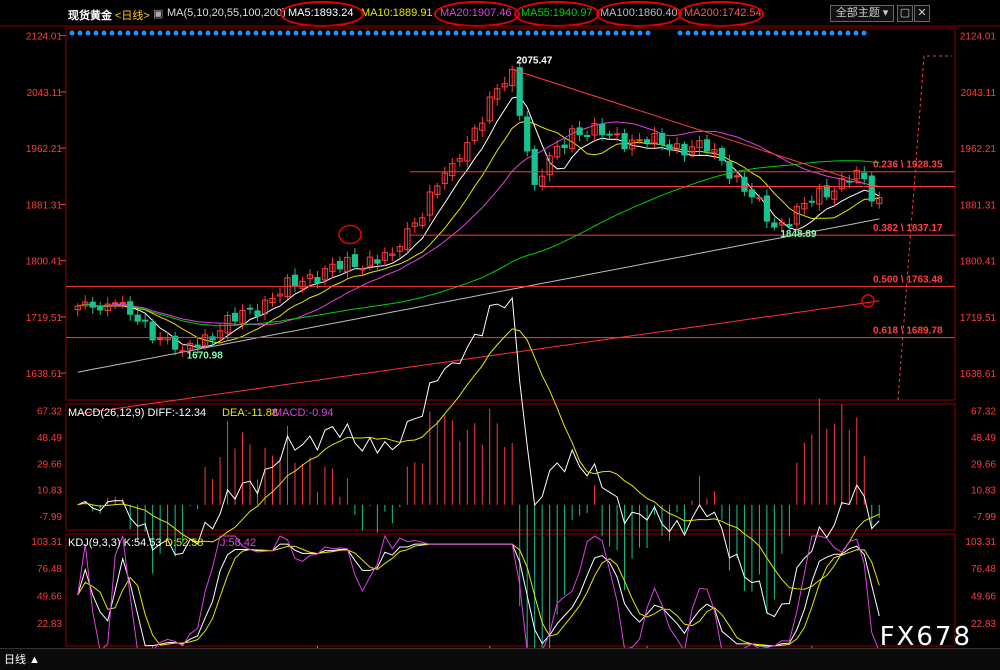  I want to click on fib-level-label: 0.382 \ 1837.17, so click(908, 228).